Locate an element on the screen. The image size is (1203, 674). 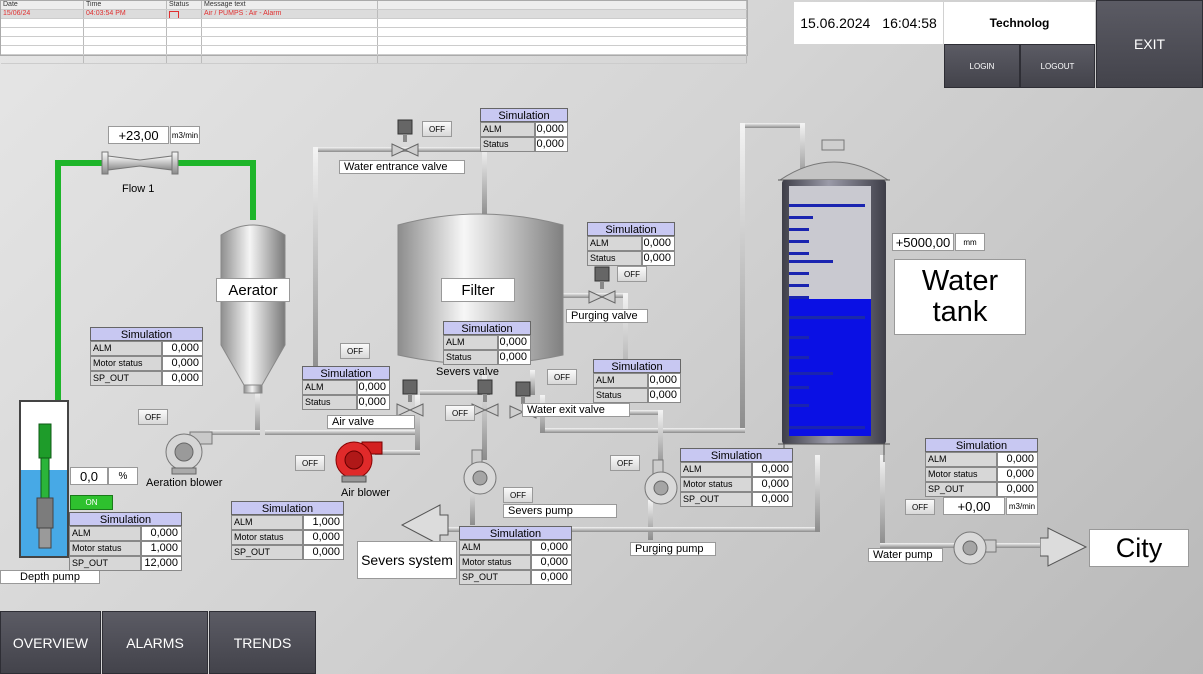
purging-valve-label: Purging valve is located at coordinates (607, 316).